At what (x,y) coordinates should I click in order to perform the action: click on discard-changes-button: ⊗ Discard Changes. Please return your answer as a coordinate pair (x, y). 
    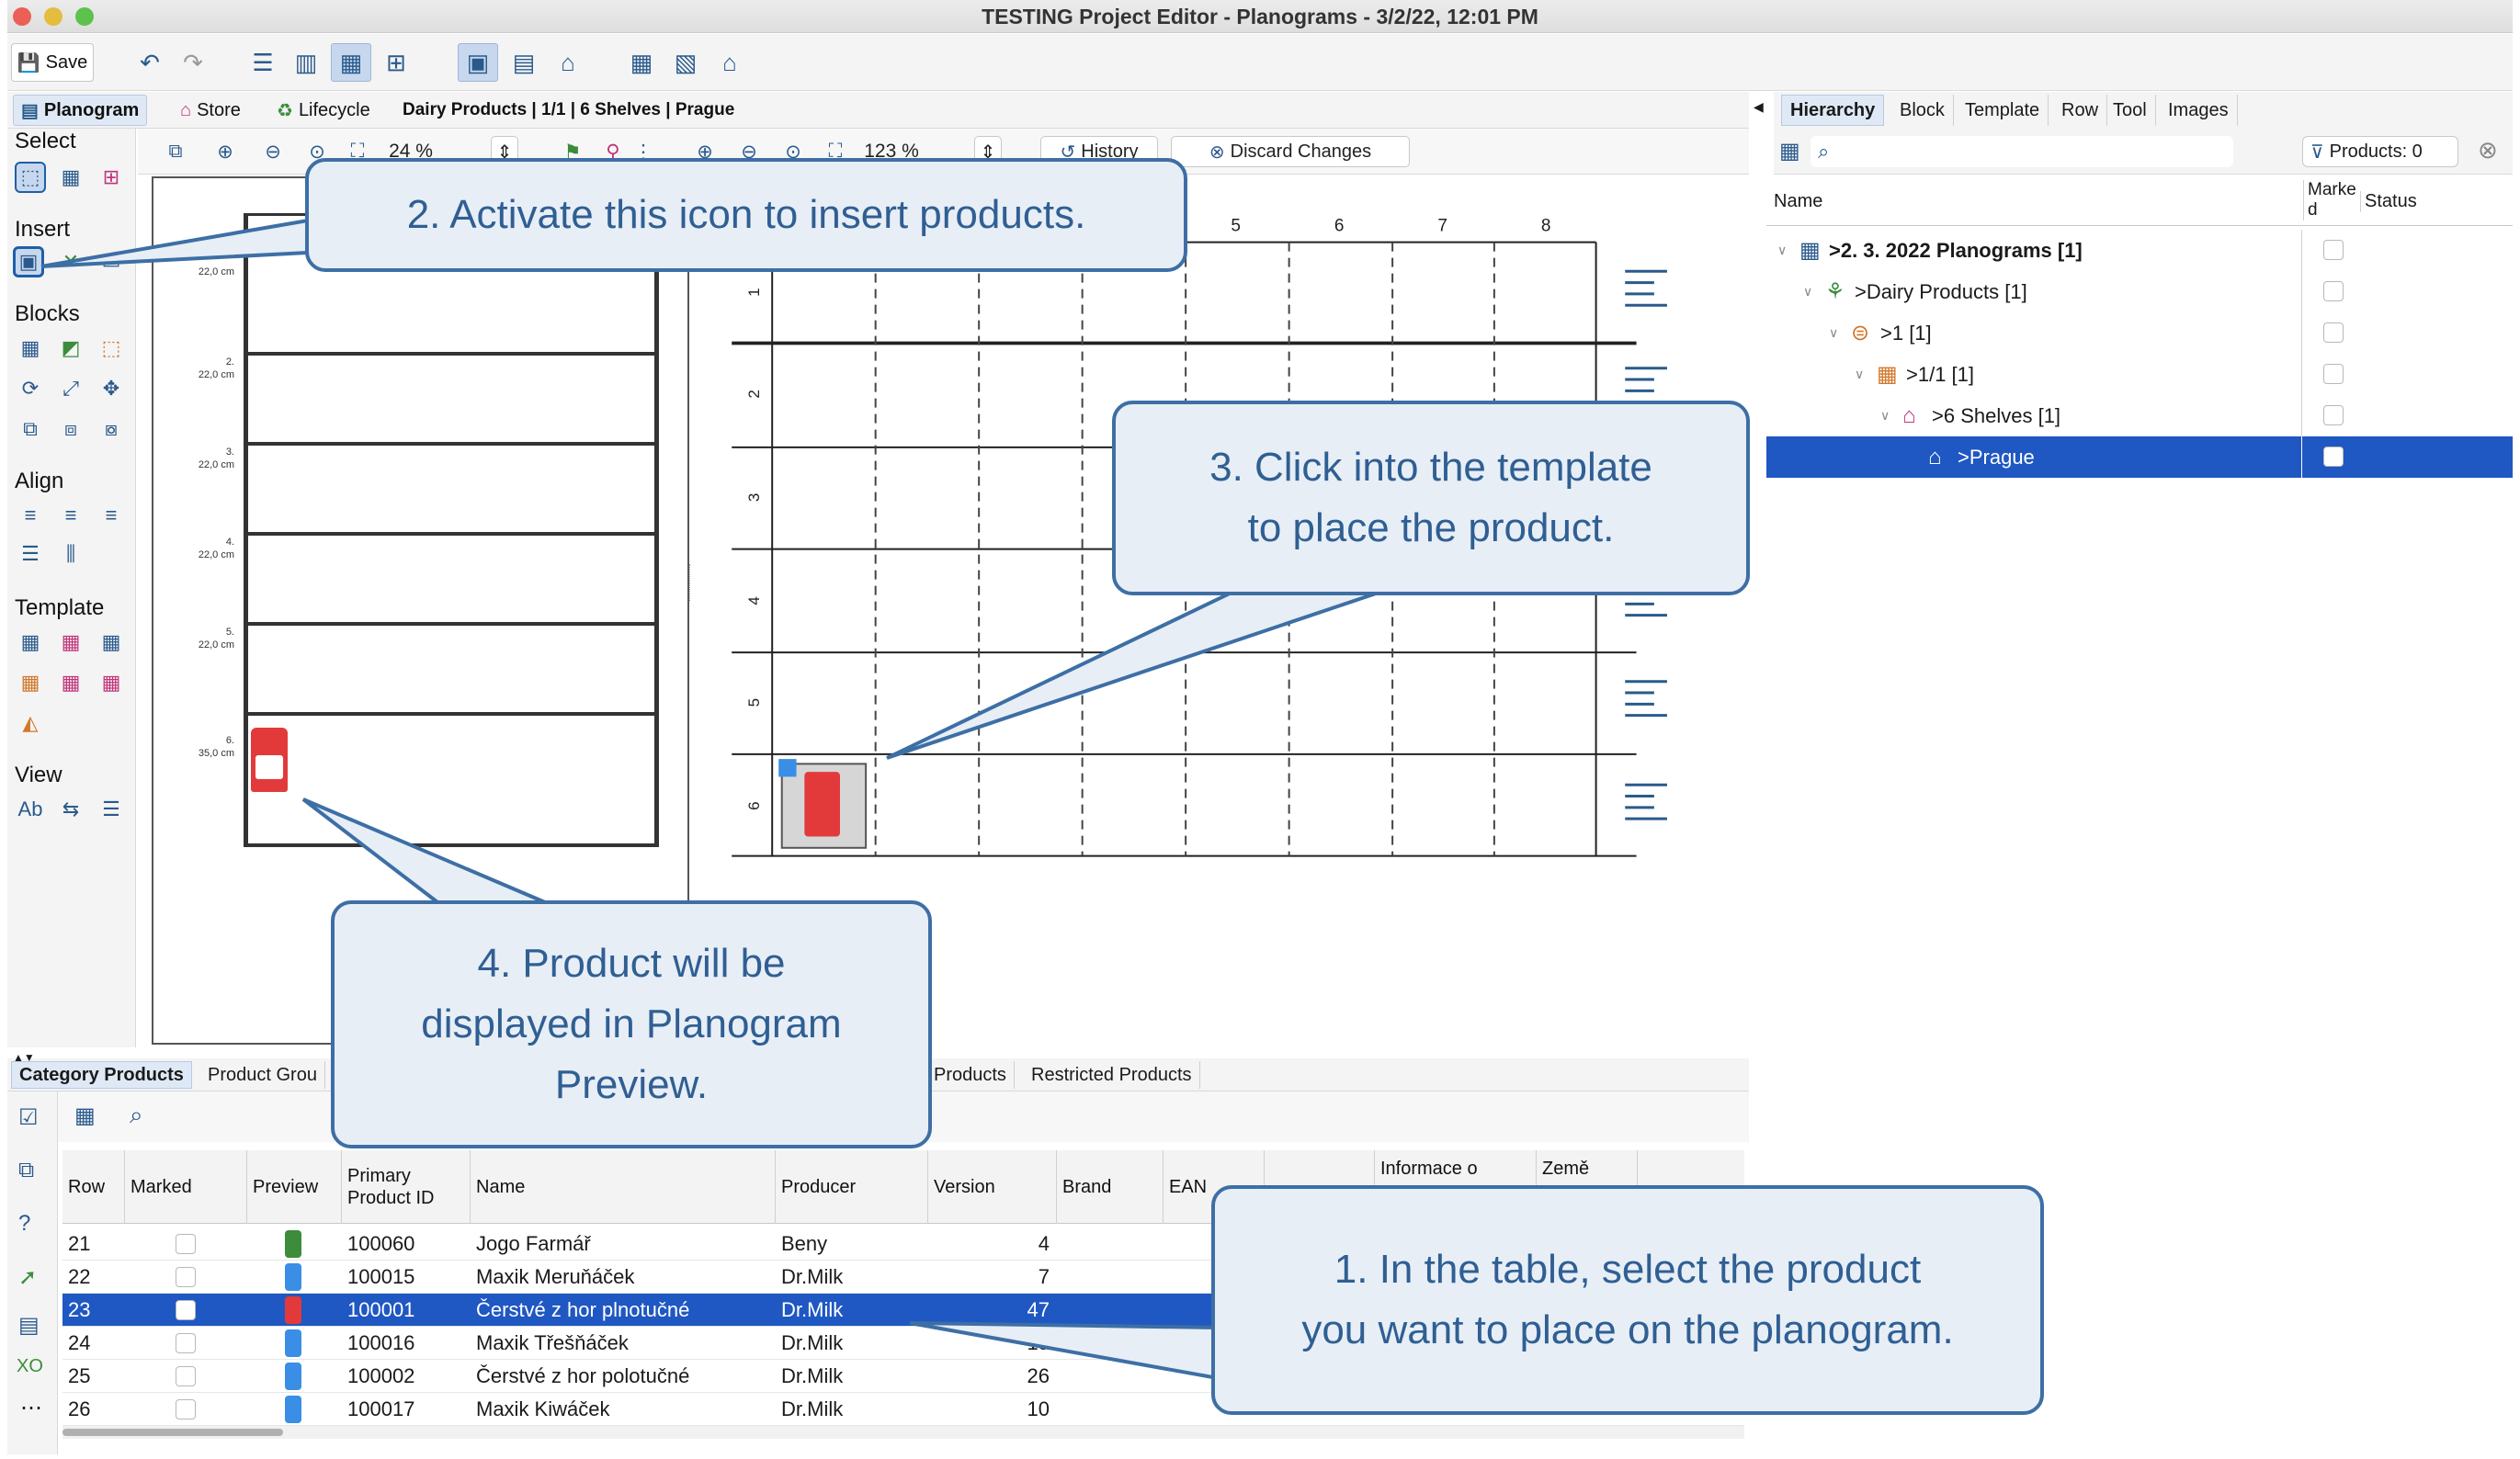
    Looking at the image, I should click on (1290, 151).